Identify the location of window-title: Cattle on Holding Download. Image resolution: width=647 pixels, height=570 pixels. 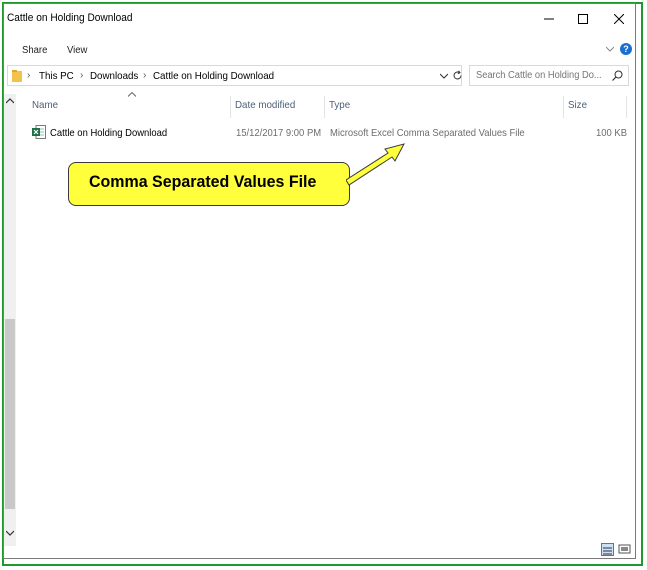
(70, 18).